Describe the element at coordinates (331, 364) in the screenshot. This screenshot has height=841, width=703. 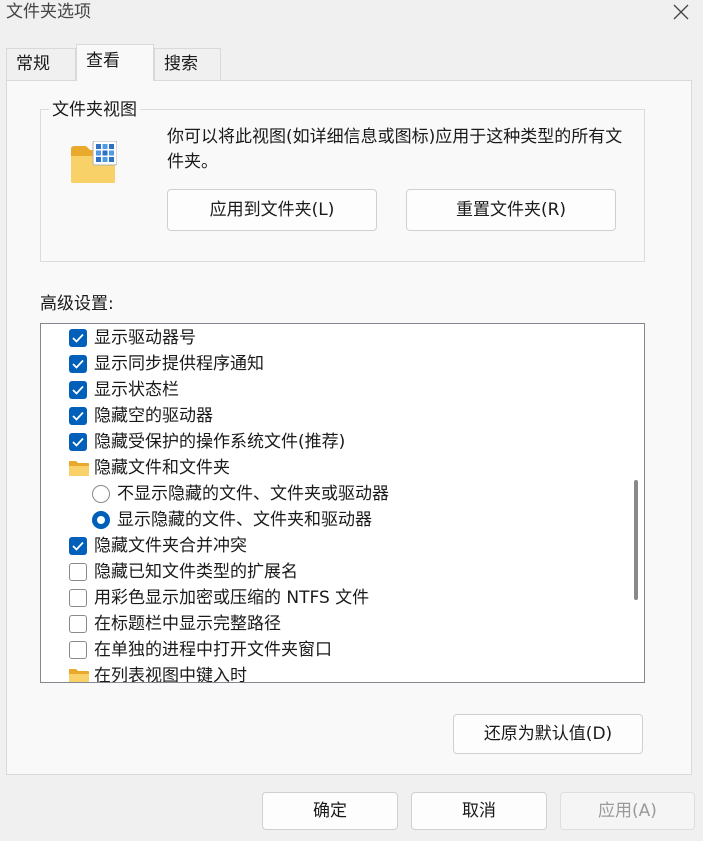
I see `list-item: 显示同步提供程序通知` at that location.